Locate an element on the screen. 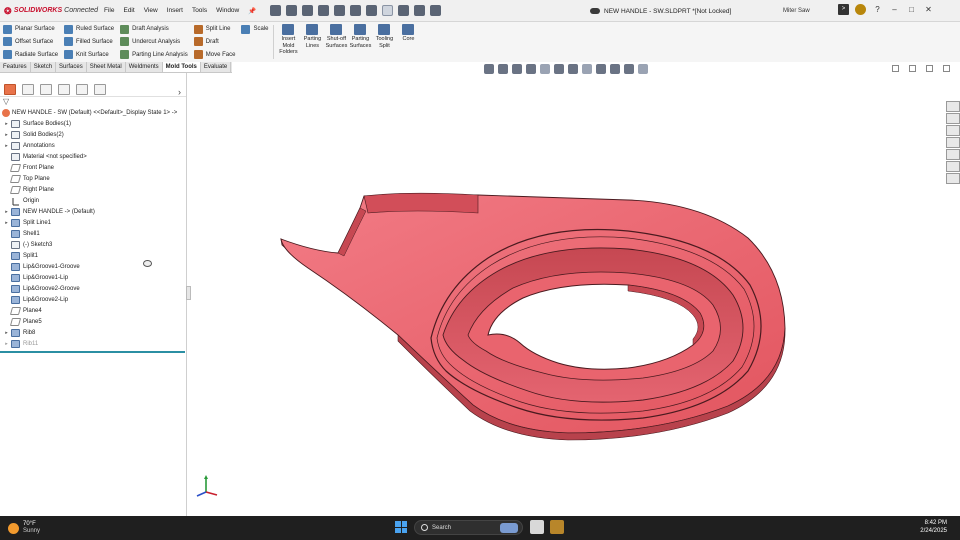 This screenshot has width=960, height=540. configuration-manager-tab-icon is located at coordinates (46, 89).